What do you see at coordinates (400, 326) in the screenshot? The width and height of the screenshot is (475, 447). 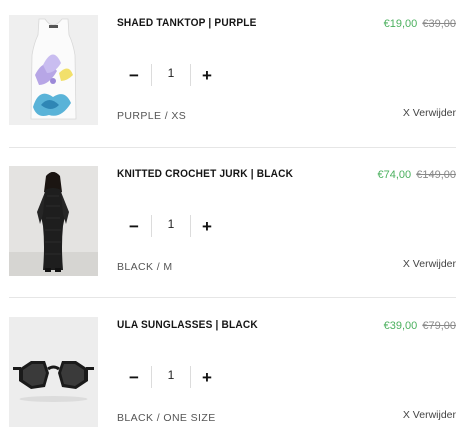 I see `sale-price: €39,00` at bounding box center [400, 326].